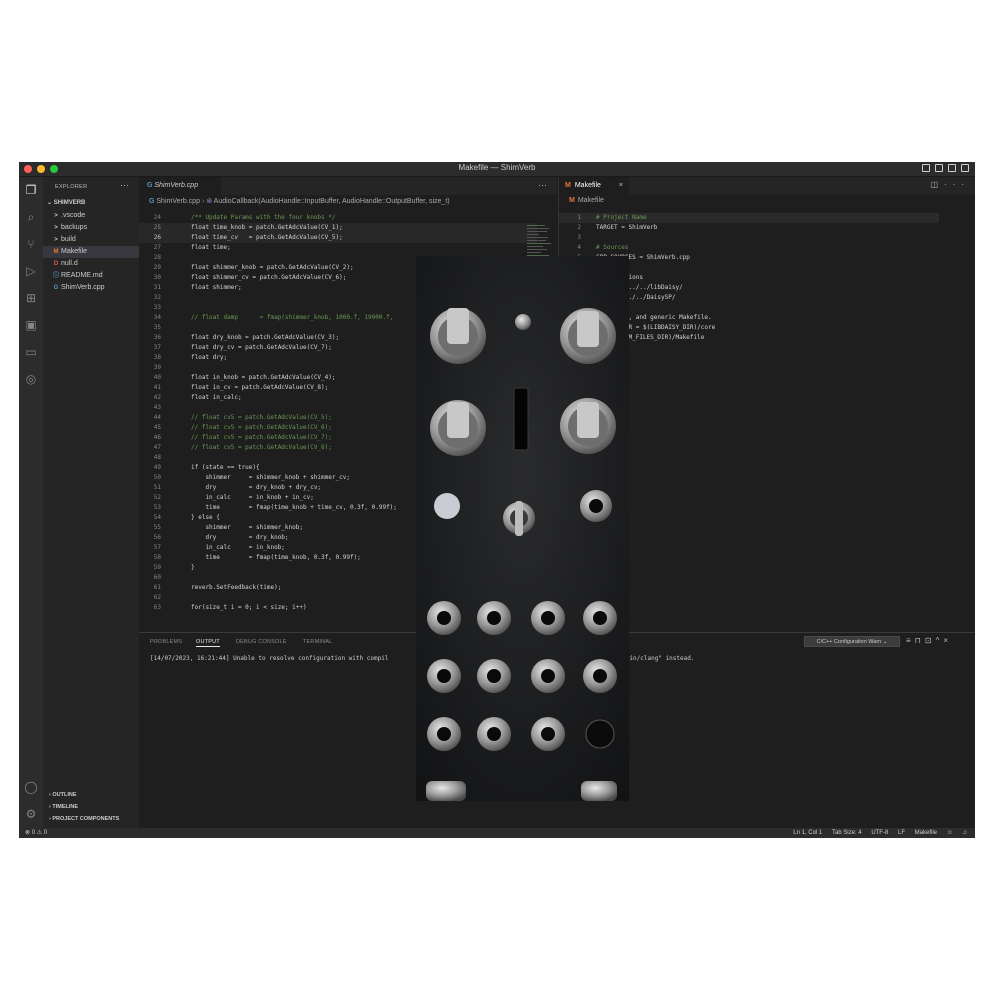 The height and width of the screenshot is (1000, 1000). I want to click on line-number: 62, so click(157, 597).